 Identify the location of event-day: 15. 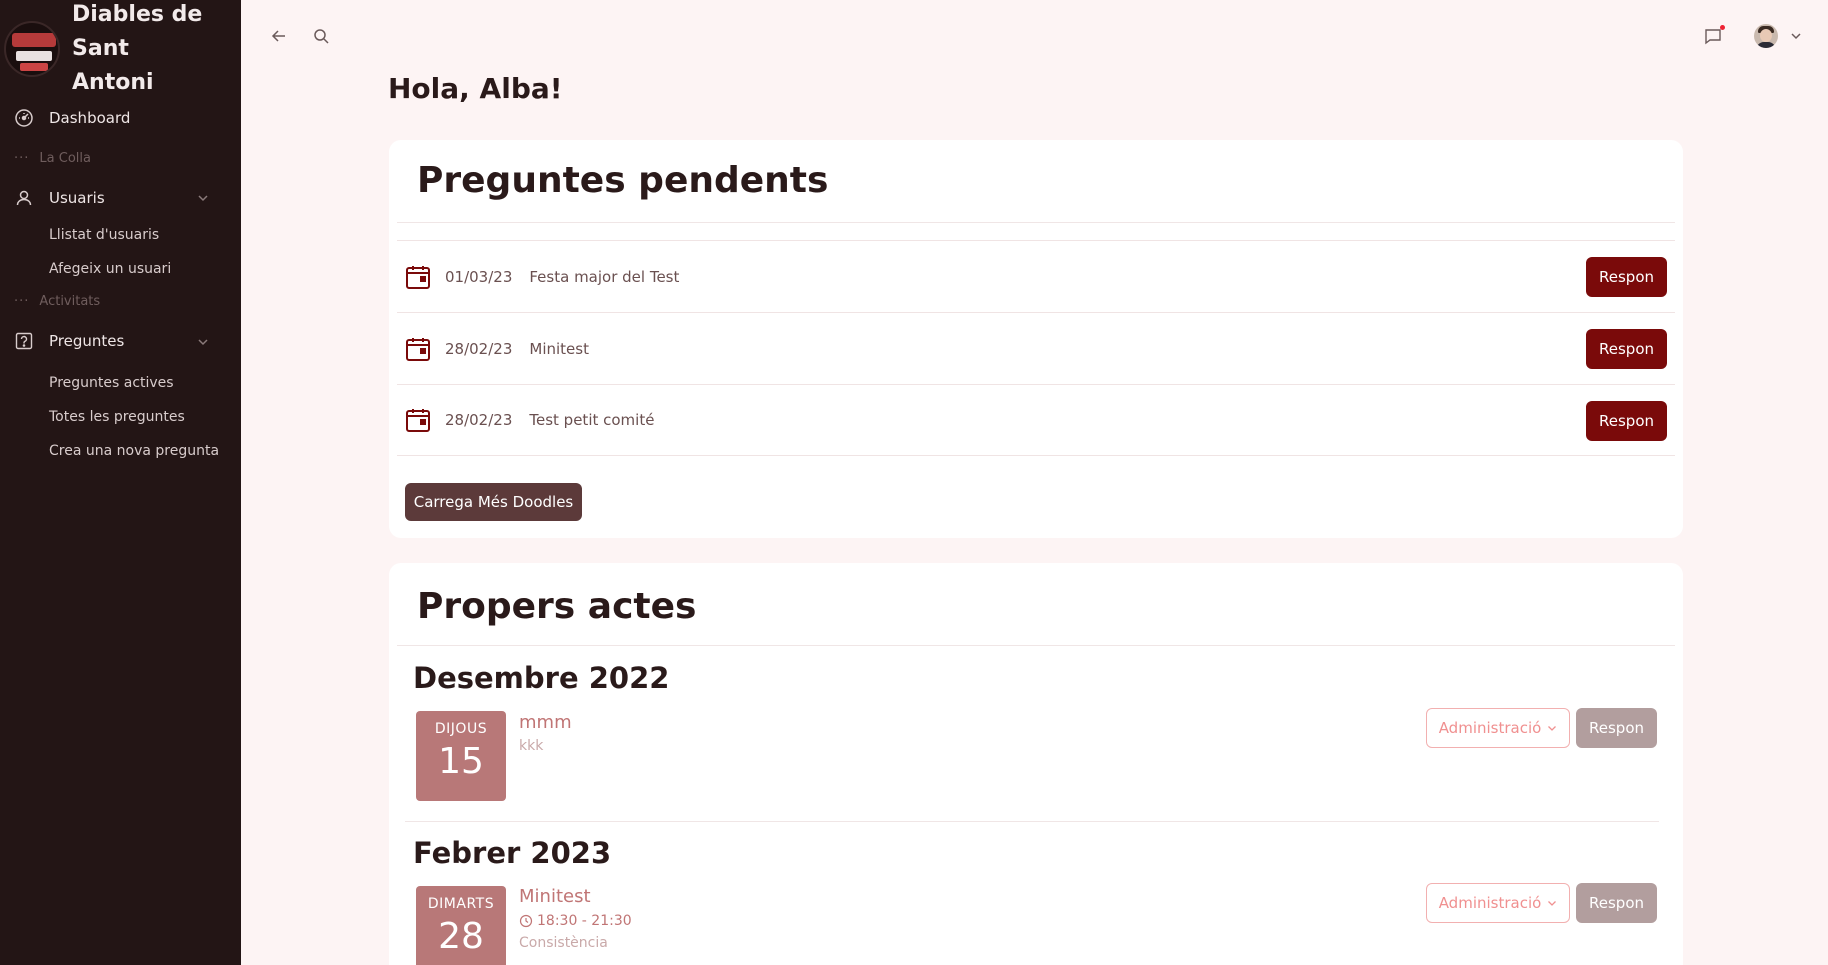
(461, 761).